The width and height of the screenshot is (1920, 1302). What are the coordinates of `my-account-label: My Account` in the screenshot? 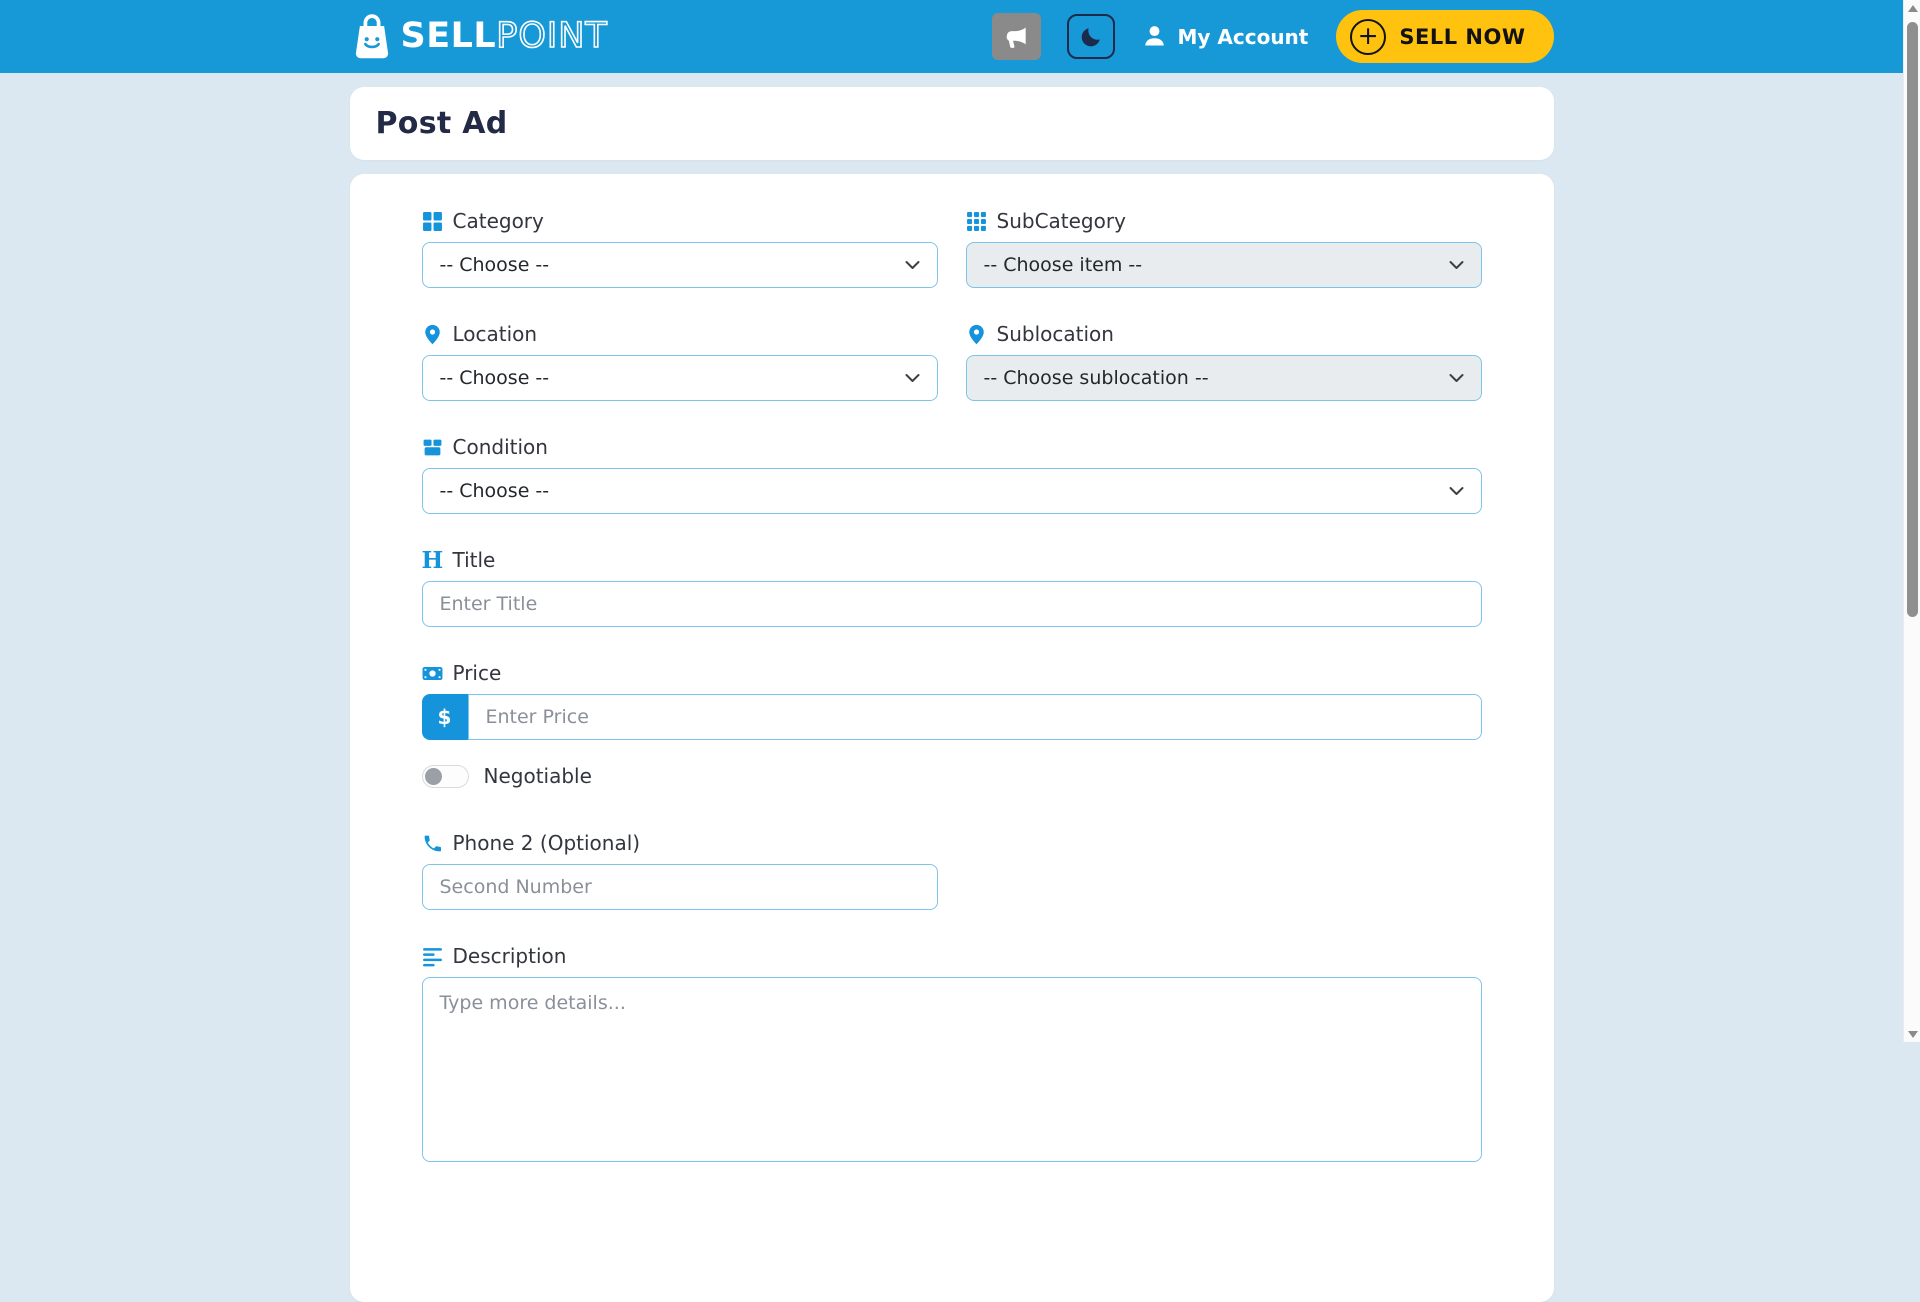 It's located at (1243, 36).